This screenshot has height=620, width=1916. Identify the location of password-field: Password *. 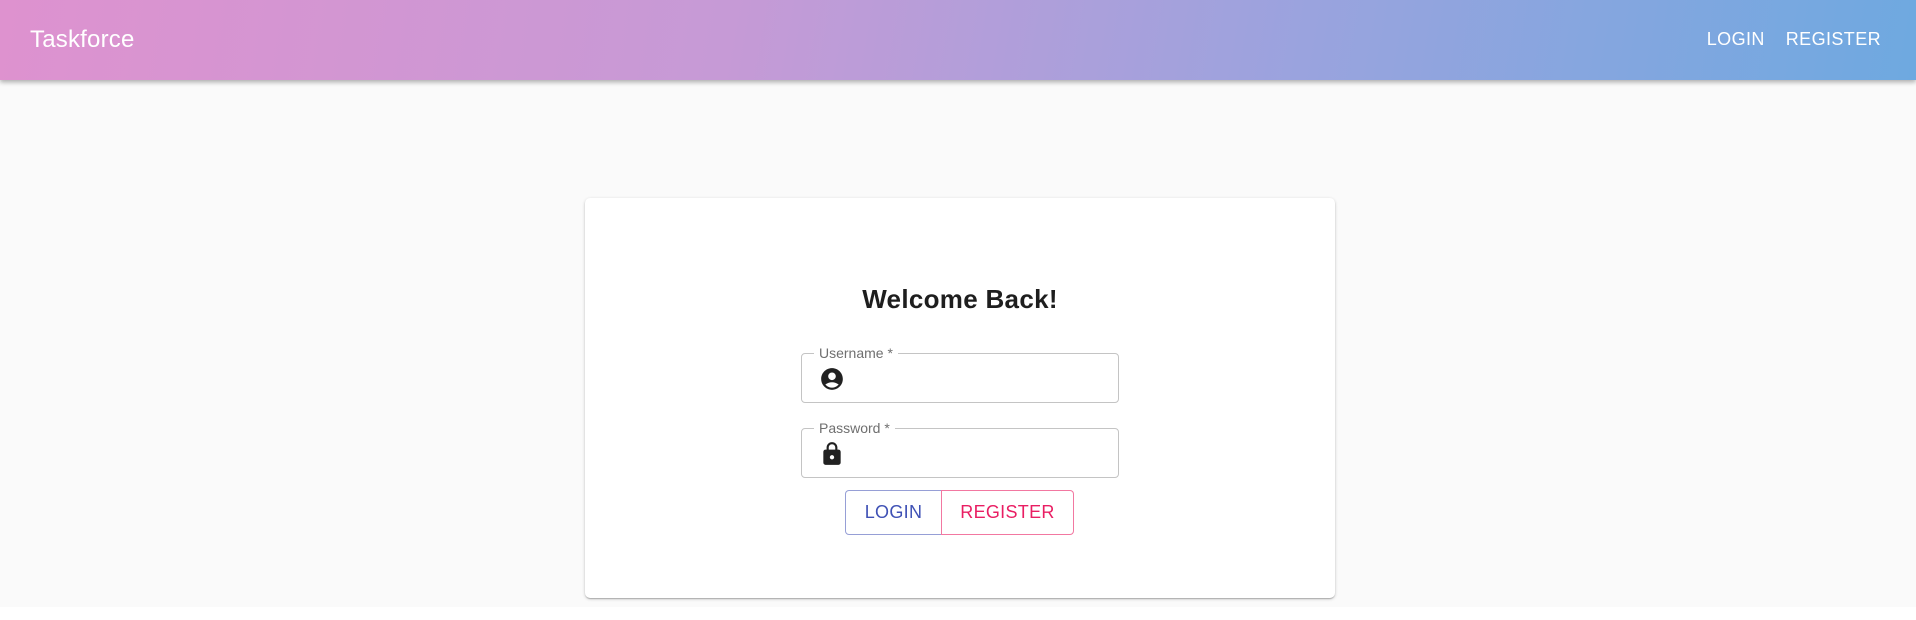
(960, 448).